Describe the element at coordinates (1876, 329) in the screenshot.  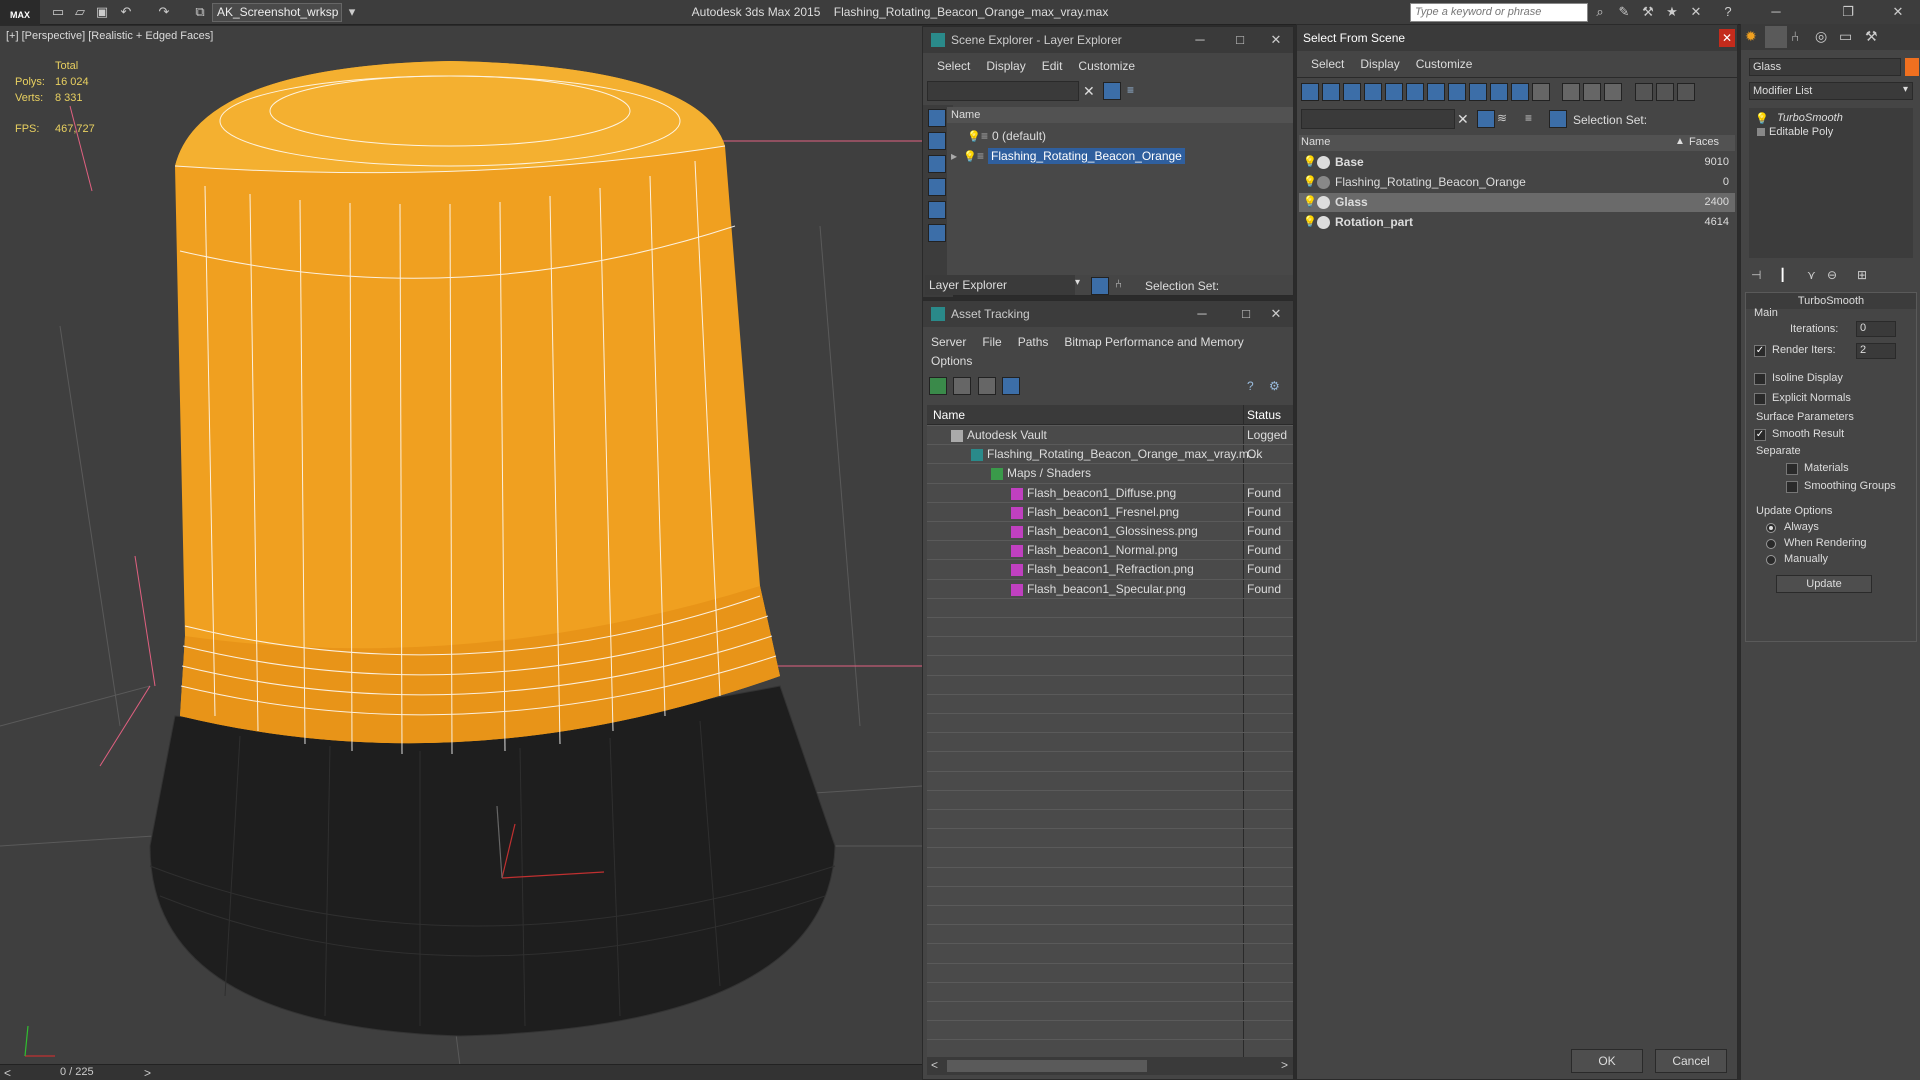
I see `iterations-spinner: 0` at that location.